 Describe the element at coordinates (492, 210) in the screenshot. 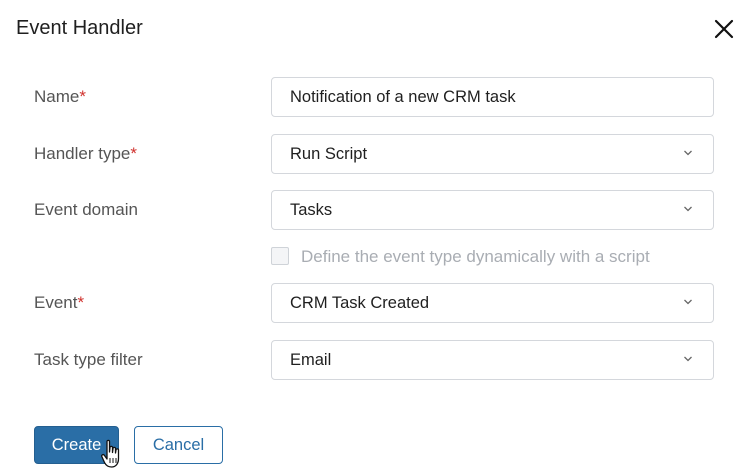

I see `event-domain-select: Tasks` at that location.